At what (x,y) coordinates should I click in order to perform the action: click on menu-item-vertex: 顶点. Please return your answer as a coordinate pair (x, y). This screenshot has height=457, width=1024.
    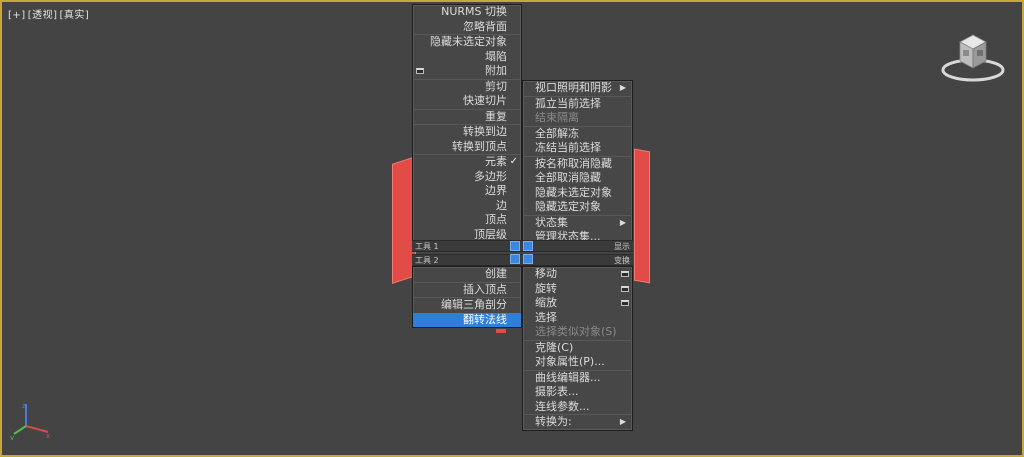
    Looking at the image, I should click on (467, 220).